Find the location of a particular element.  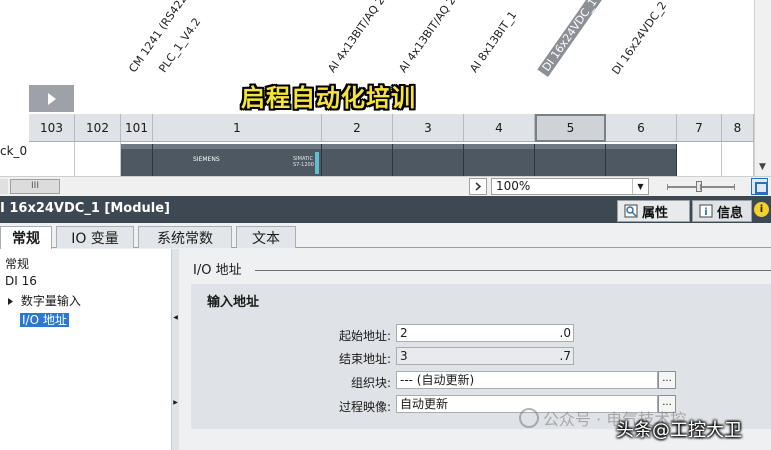

tree-item-label: 常规 is located at coordinates (17, 264).